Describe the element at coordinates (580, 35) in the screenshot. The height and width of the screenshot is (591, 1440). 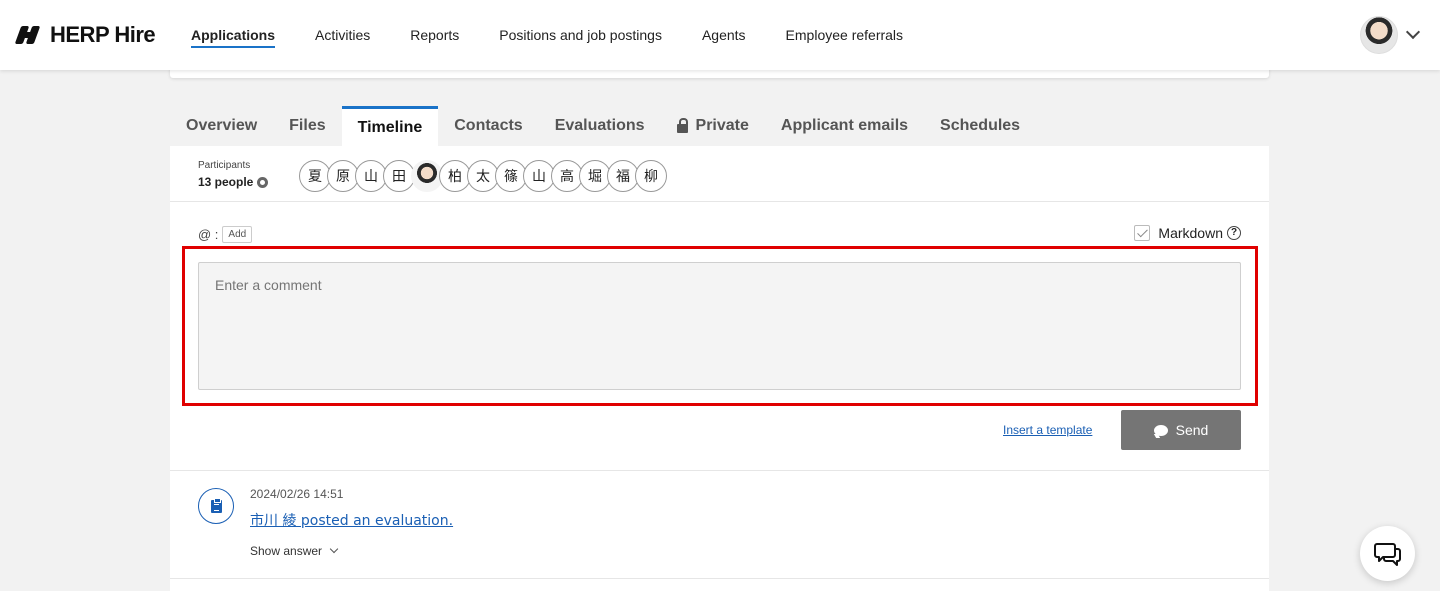
I see `nav-positions-and-job-postings: Positions and job postings` at that location.